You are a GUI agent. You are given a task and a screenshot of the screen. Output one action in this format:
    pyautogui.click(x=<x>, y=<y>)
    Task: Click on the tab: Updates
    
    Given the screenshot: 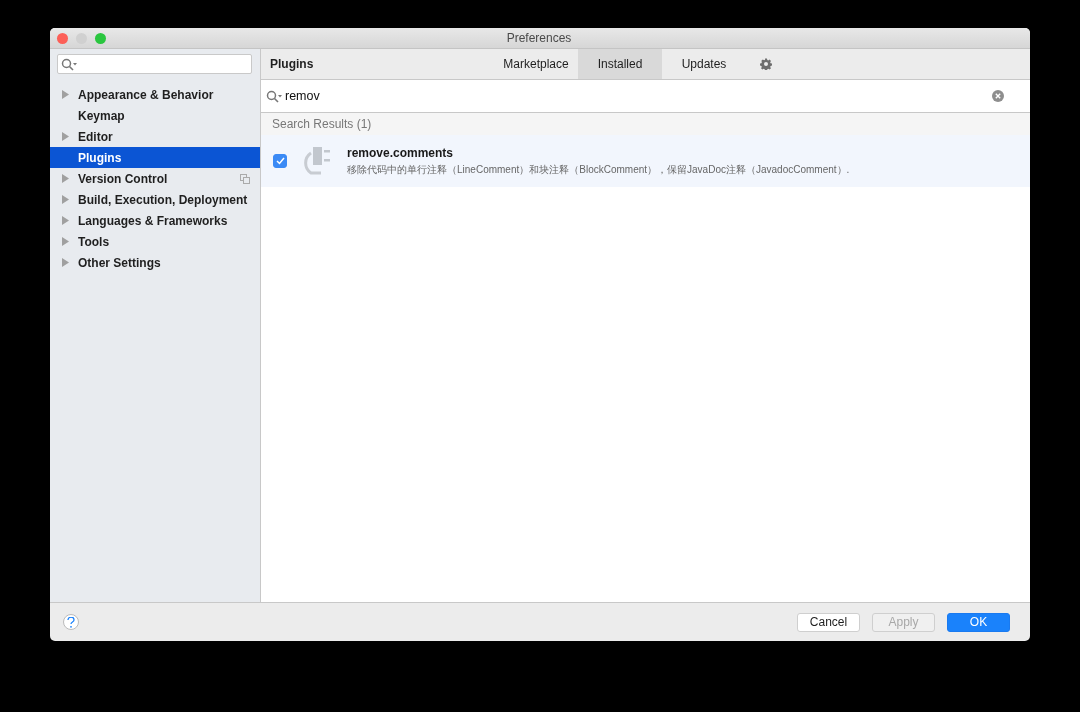 What is the action you would take?
    pyautogui.click(x=704, y=64)
    